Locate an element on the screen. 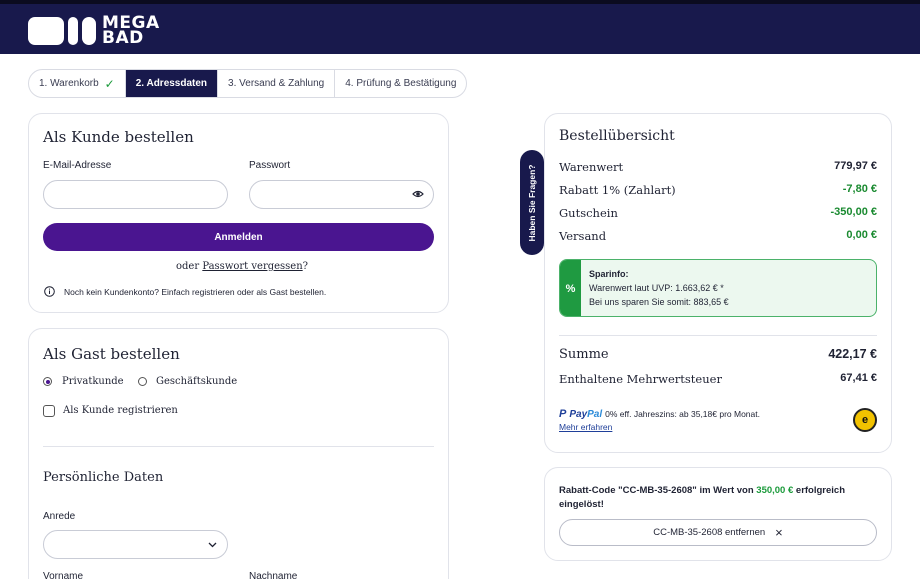 The width and height of the screenshot is (920, 579). megabad-logo: MEGA BAD is located at coordinates (94, 31).